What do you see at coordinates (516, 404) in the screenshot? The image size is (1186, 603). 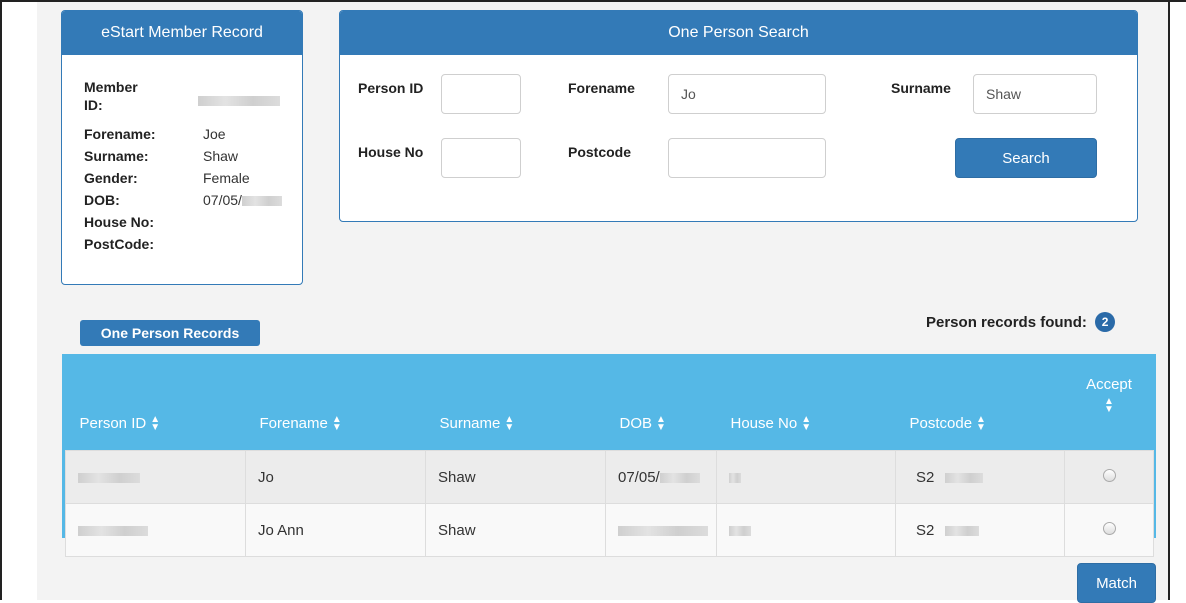 I see `col-surname: Surname ▲ ▼` at bounding box center [516, 404].